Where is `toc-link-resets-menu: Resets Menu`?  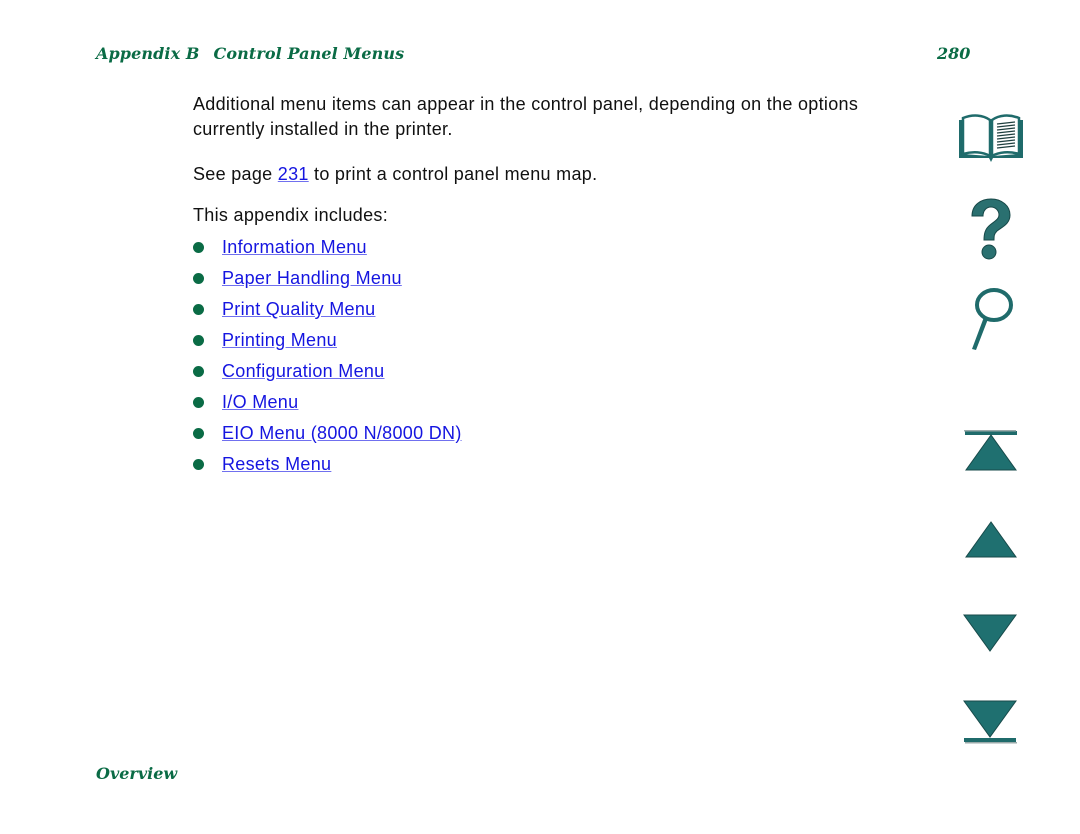 toc-link-resets-menu: Resets Menu is located at coordinates (276, 464).